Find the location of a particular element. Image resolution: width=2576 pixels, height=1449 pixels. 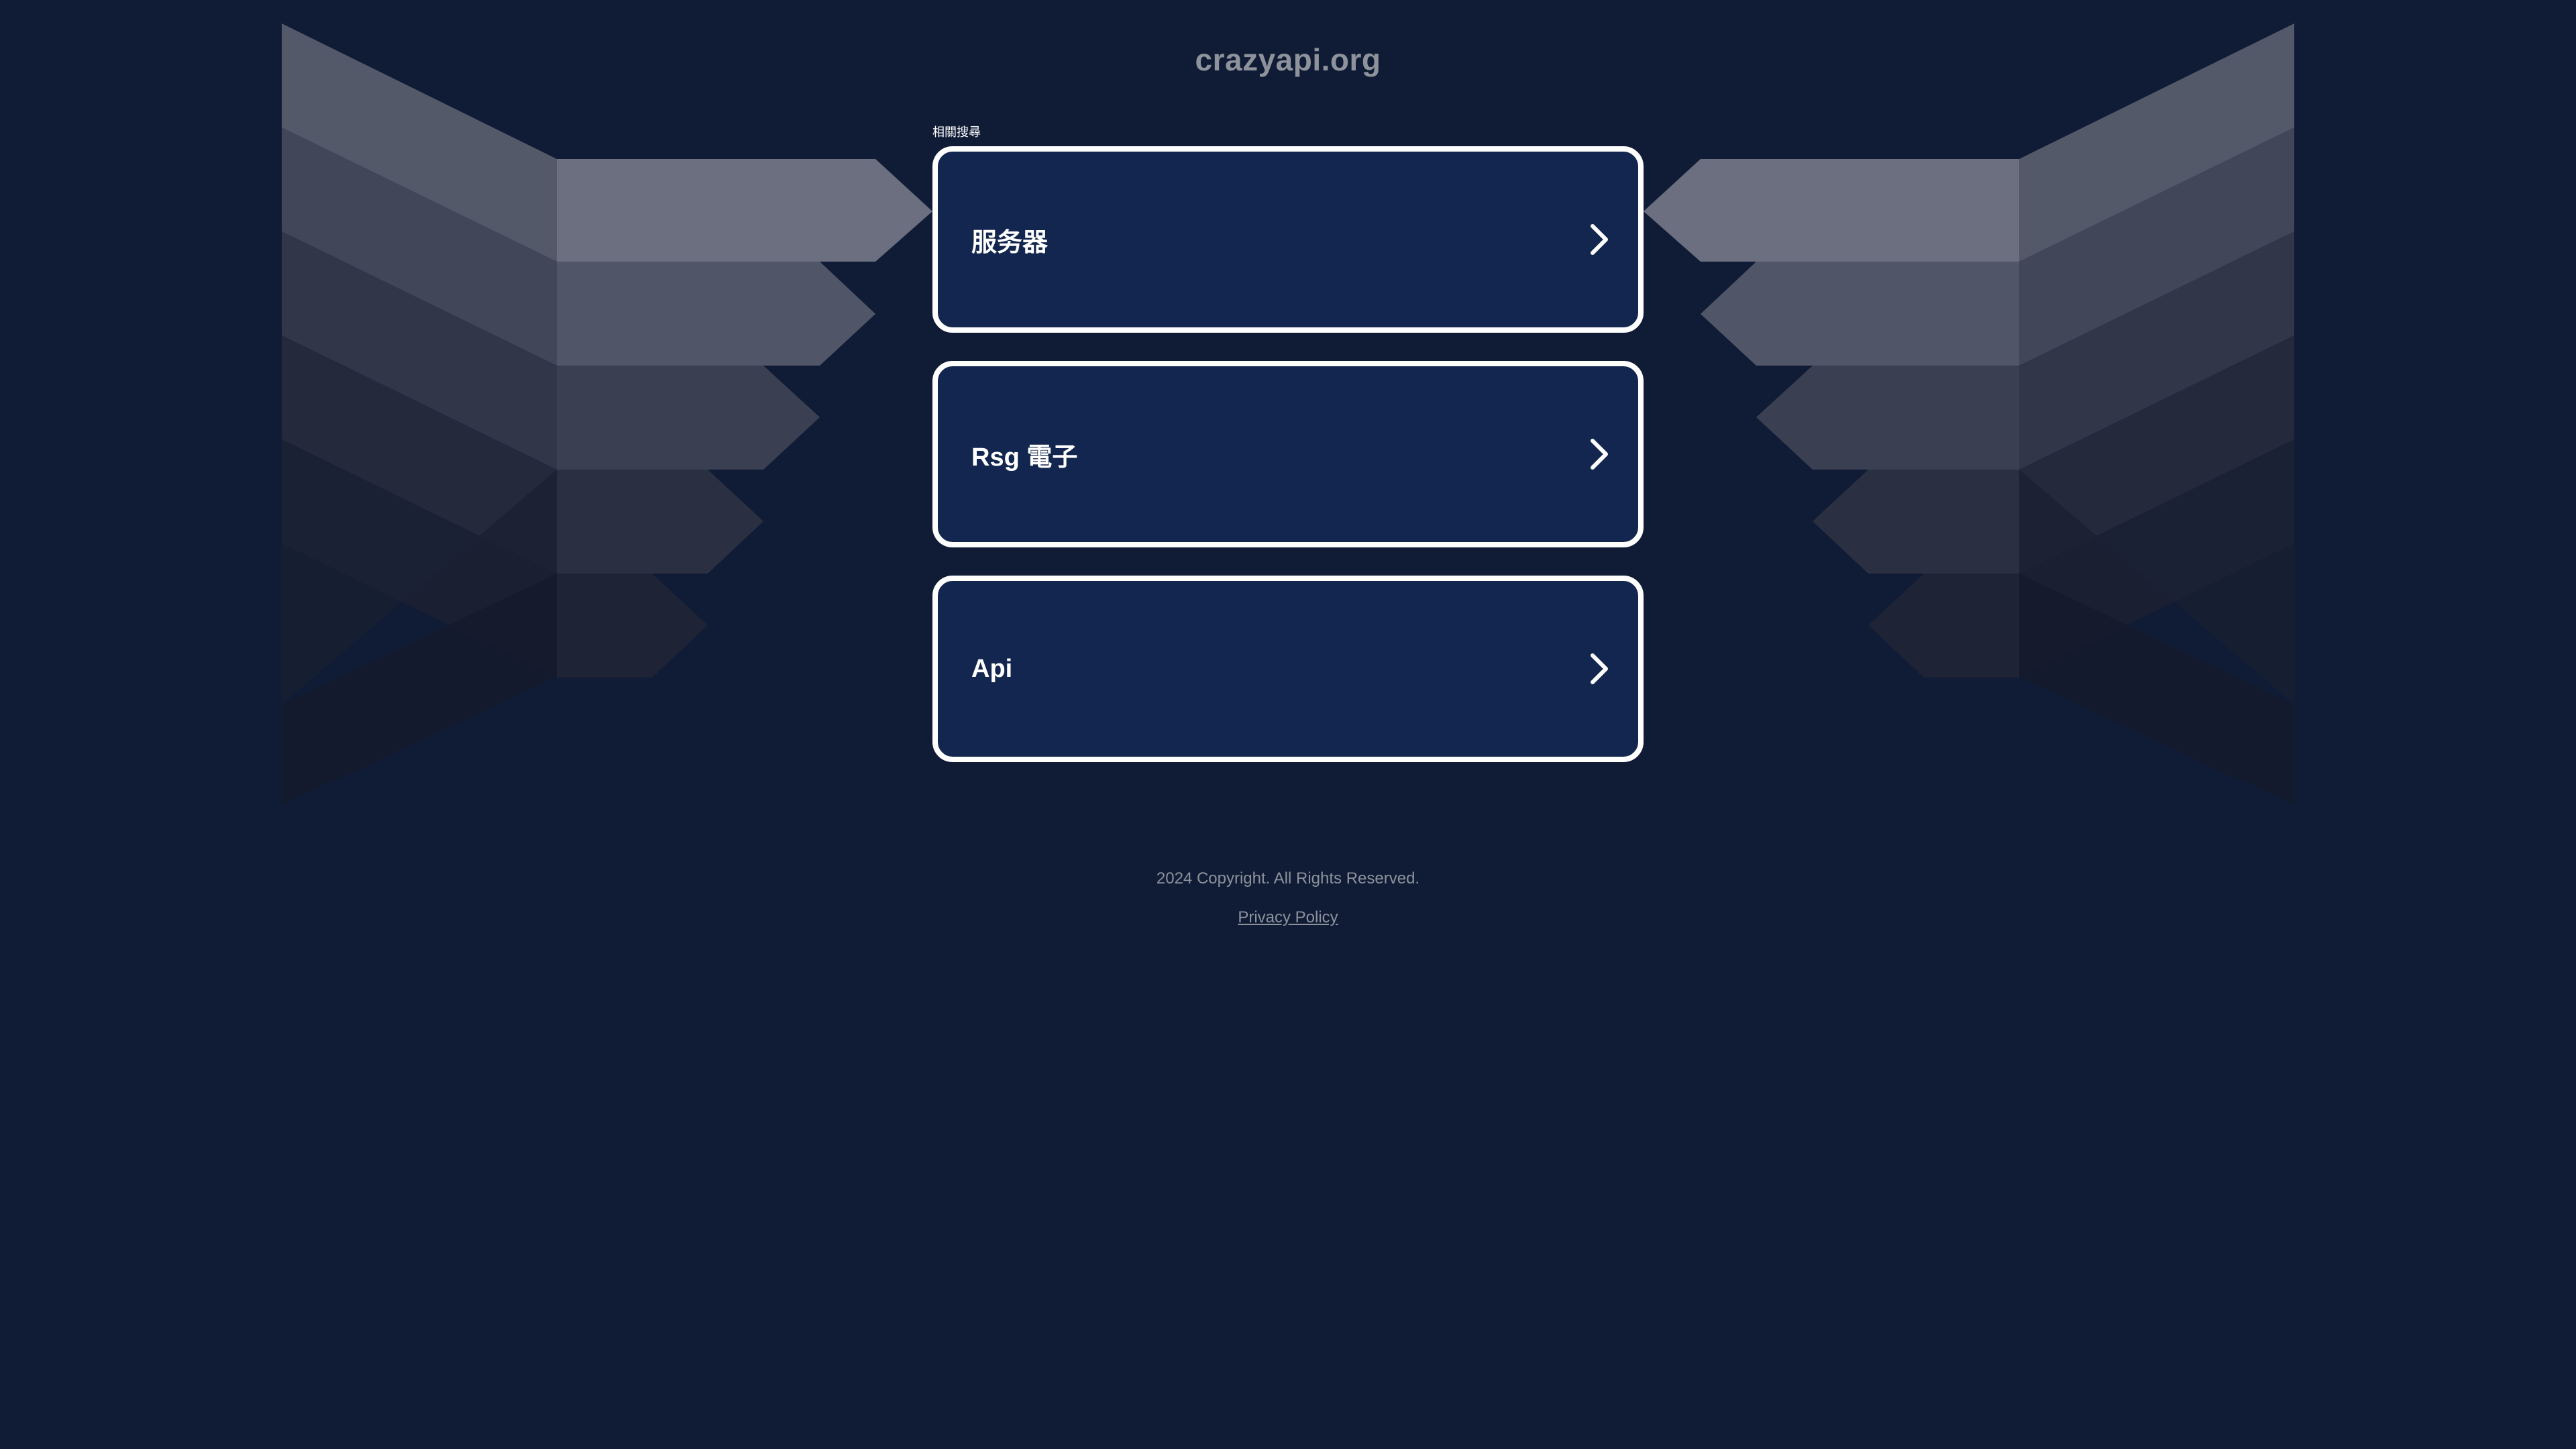

related-searches-heading: 相關搜尋 is located at coordinates (956, 132).